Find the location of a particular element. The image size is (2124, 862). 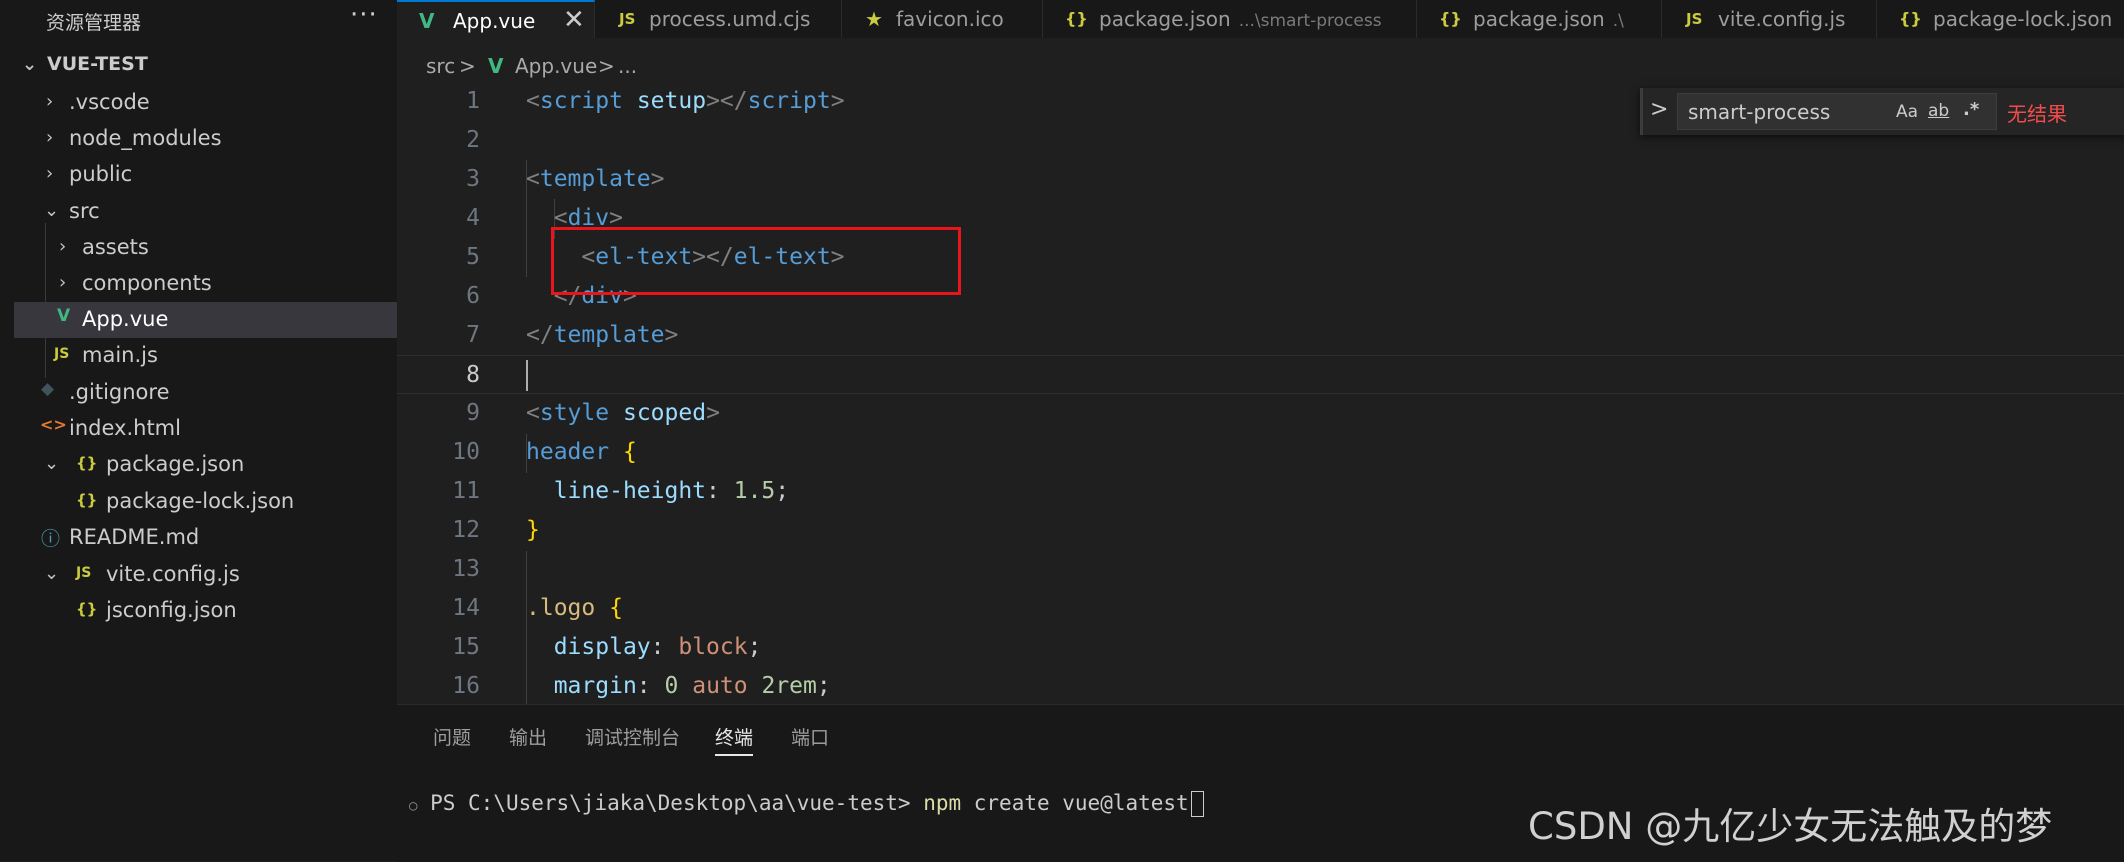

code-line: 11 line-height: 1.5; is located at coordinates (1260, 491).